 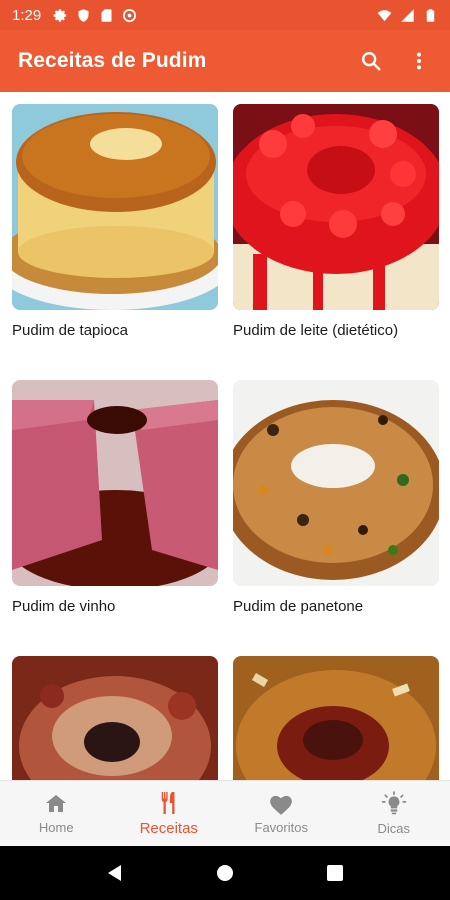 I want to click on sync-icon, so click(x=130, y=15).